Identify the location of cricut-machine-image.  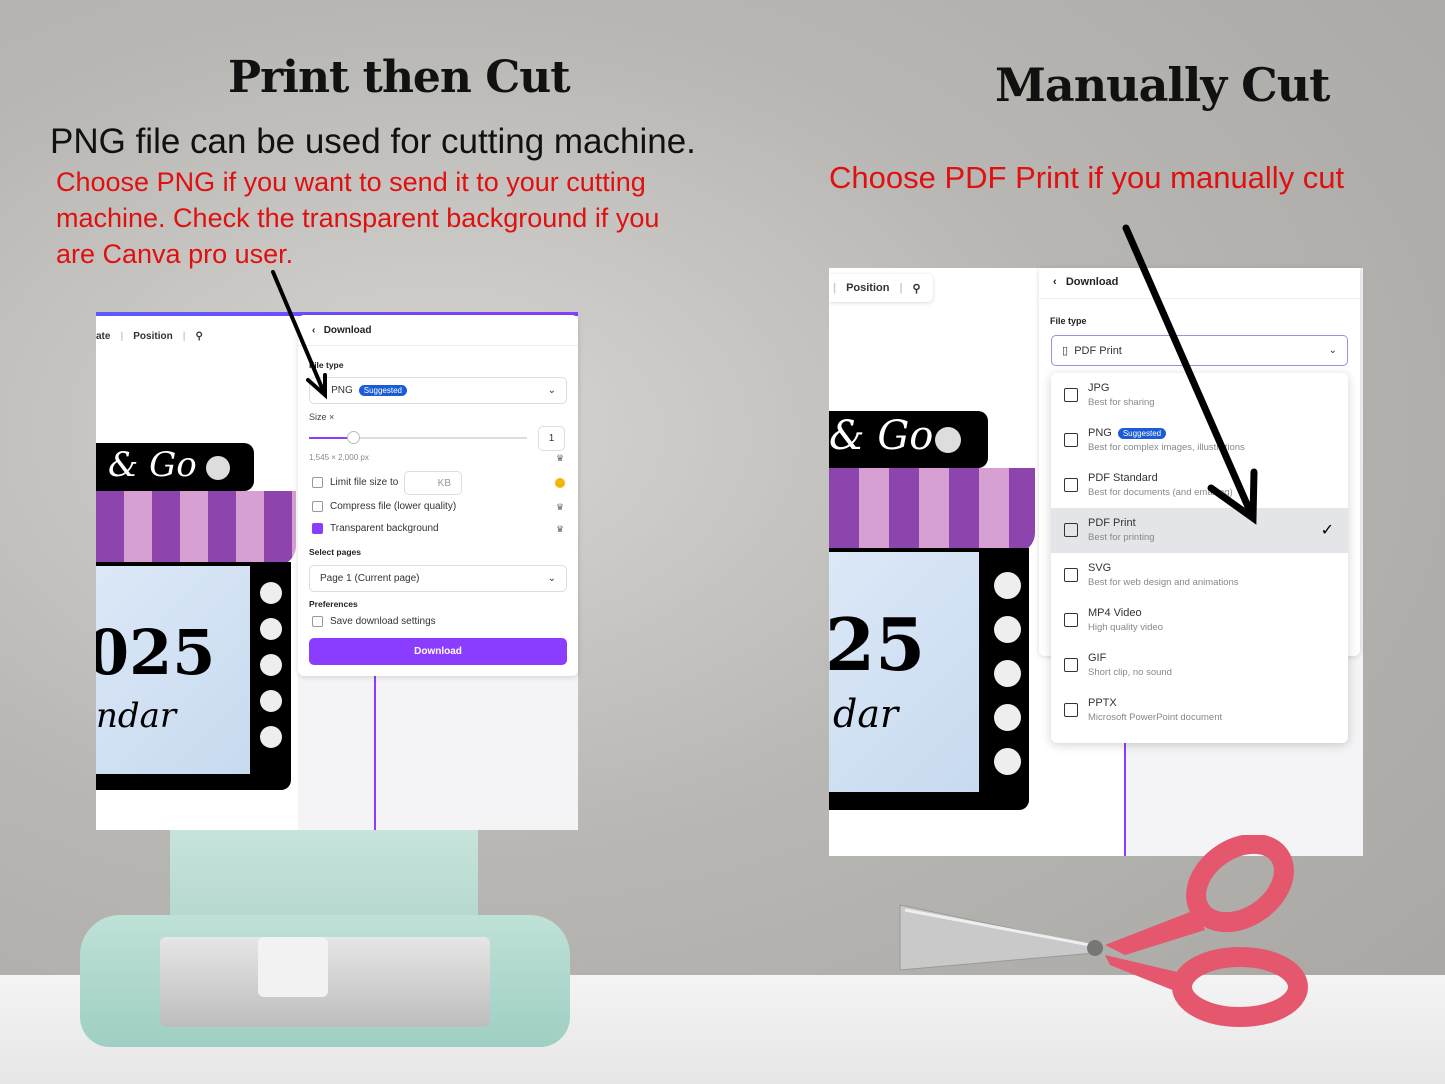
(325, 981).